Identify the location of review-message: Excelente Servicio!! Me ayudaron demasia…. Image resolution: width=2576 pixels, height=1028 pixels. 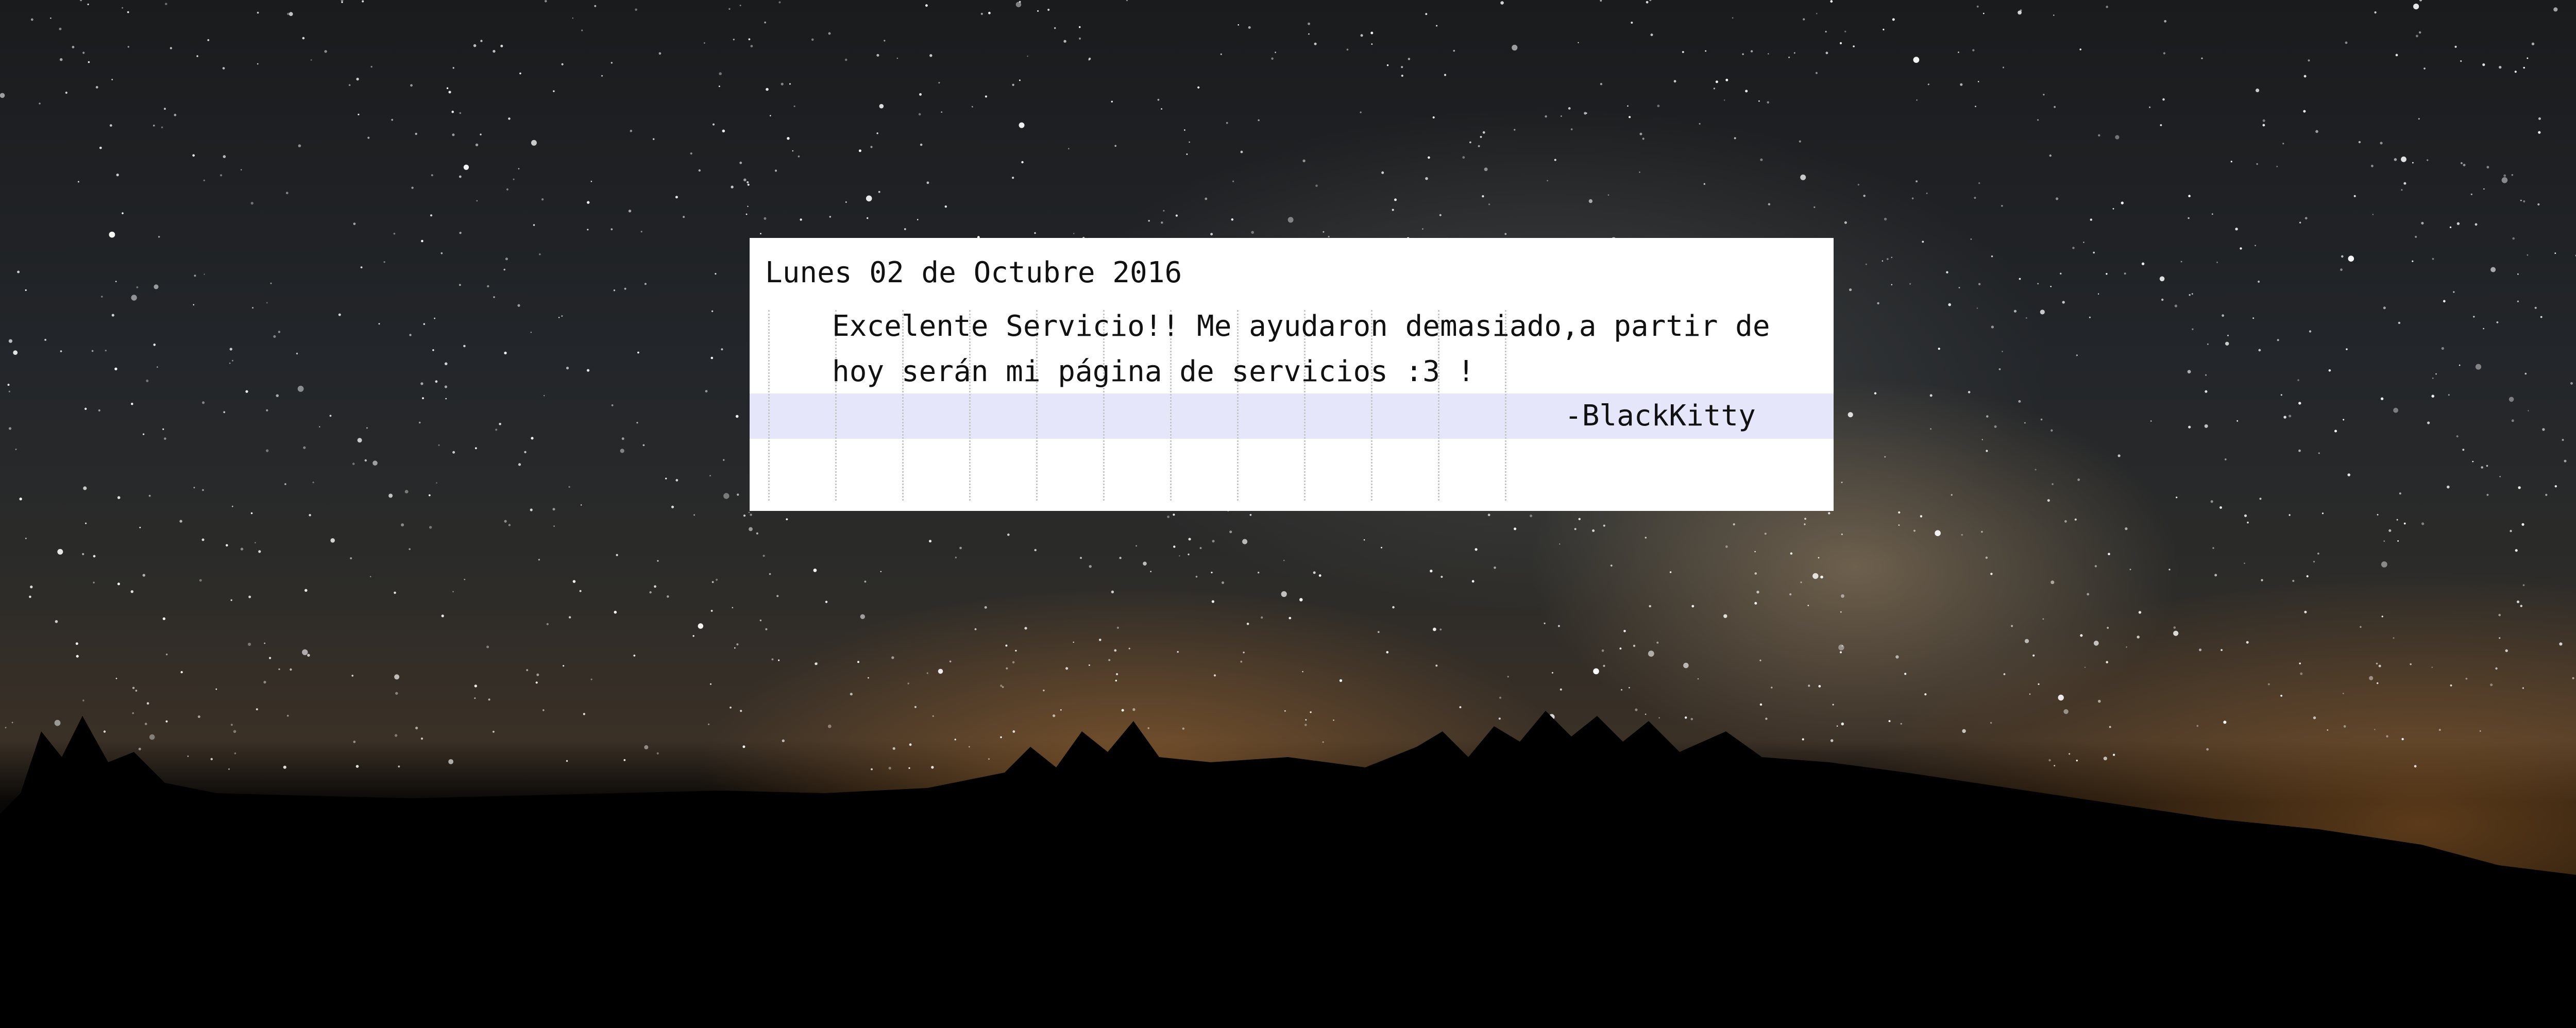
(1310, 349).